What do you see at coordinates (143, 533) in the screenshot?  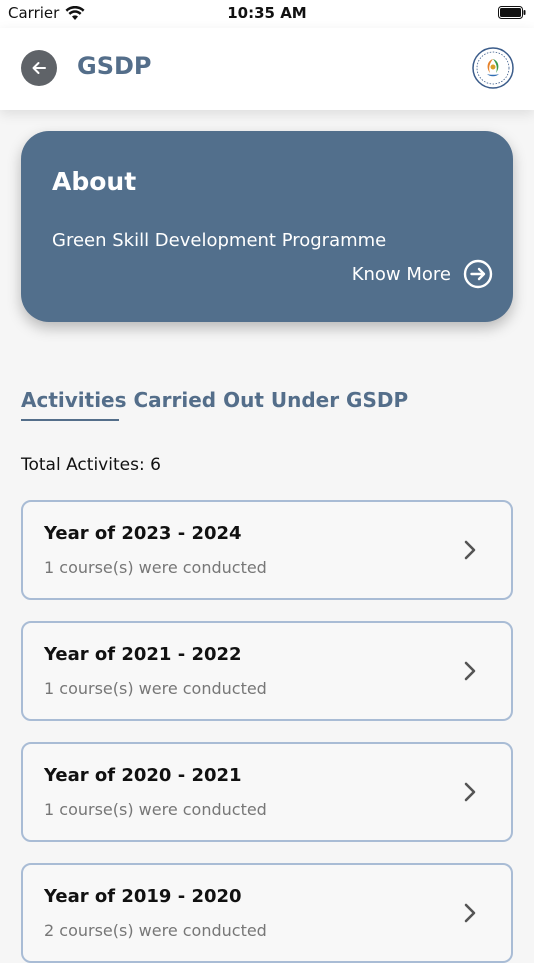 I see `activity-year: Year of 2023 - 2024` at bounding box center [143, 533].